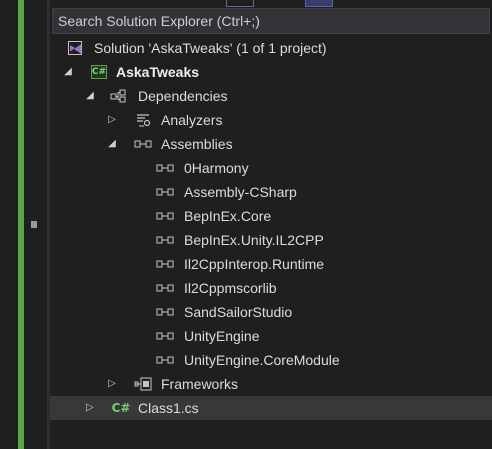 Image resolution: width=492 pixels, height=449 pixels. I want to click on assembly-label: 0Harmony, so click(216, 168).